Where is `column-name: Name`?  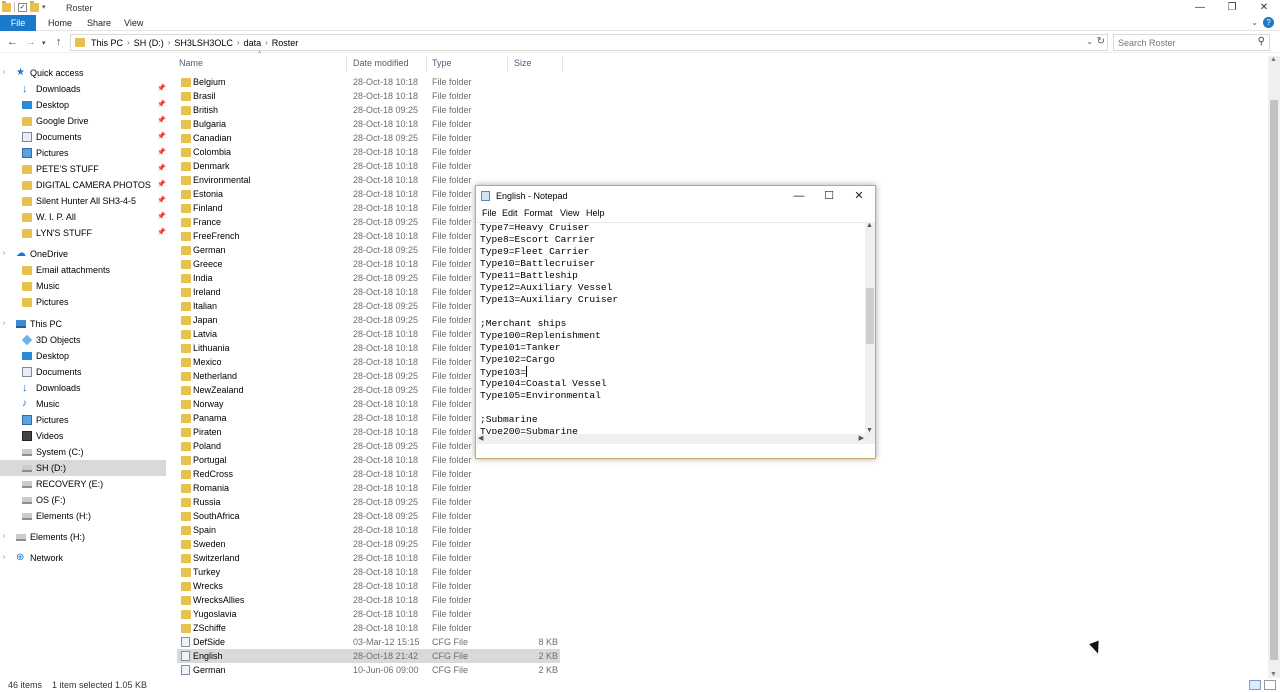
column-name: Name is located at coordinates (191, 63).